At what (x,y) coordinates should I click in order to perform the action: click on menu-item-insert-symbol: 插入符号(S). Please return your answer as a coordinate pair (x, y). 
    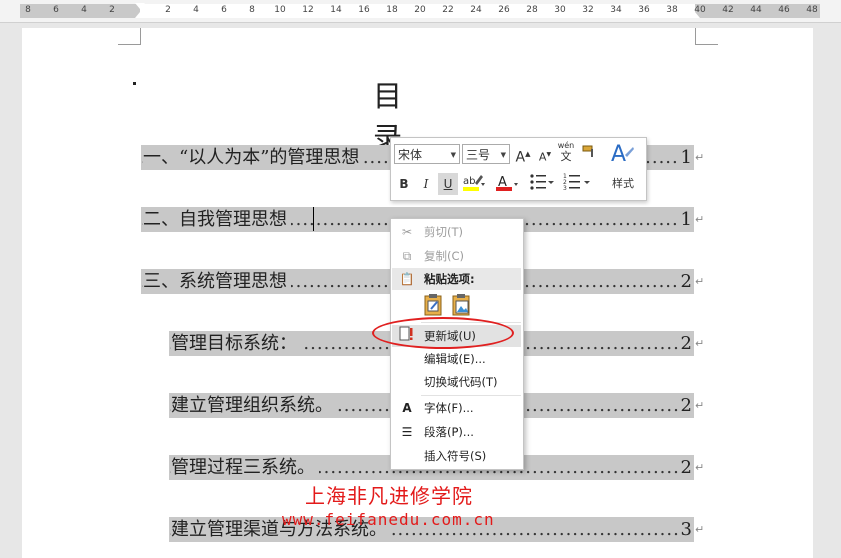
    Looking at the image, I should click on (456, 456).